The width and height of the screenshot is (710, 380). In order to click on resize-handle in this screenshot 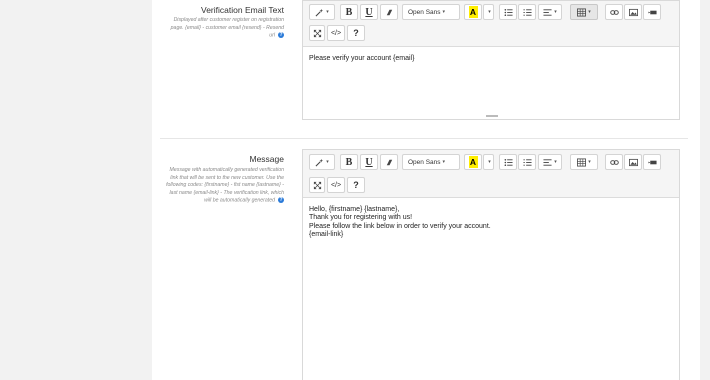, I will do `click(492, 116)`.